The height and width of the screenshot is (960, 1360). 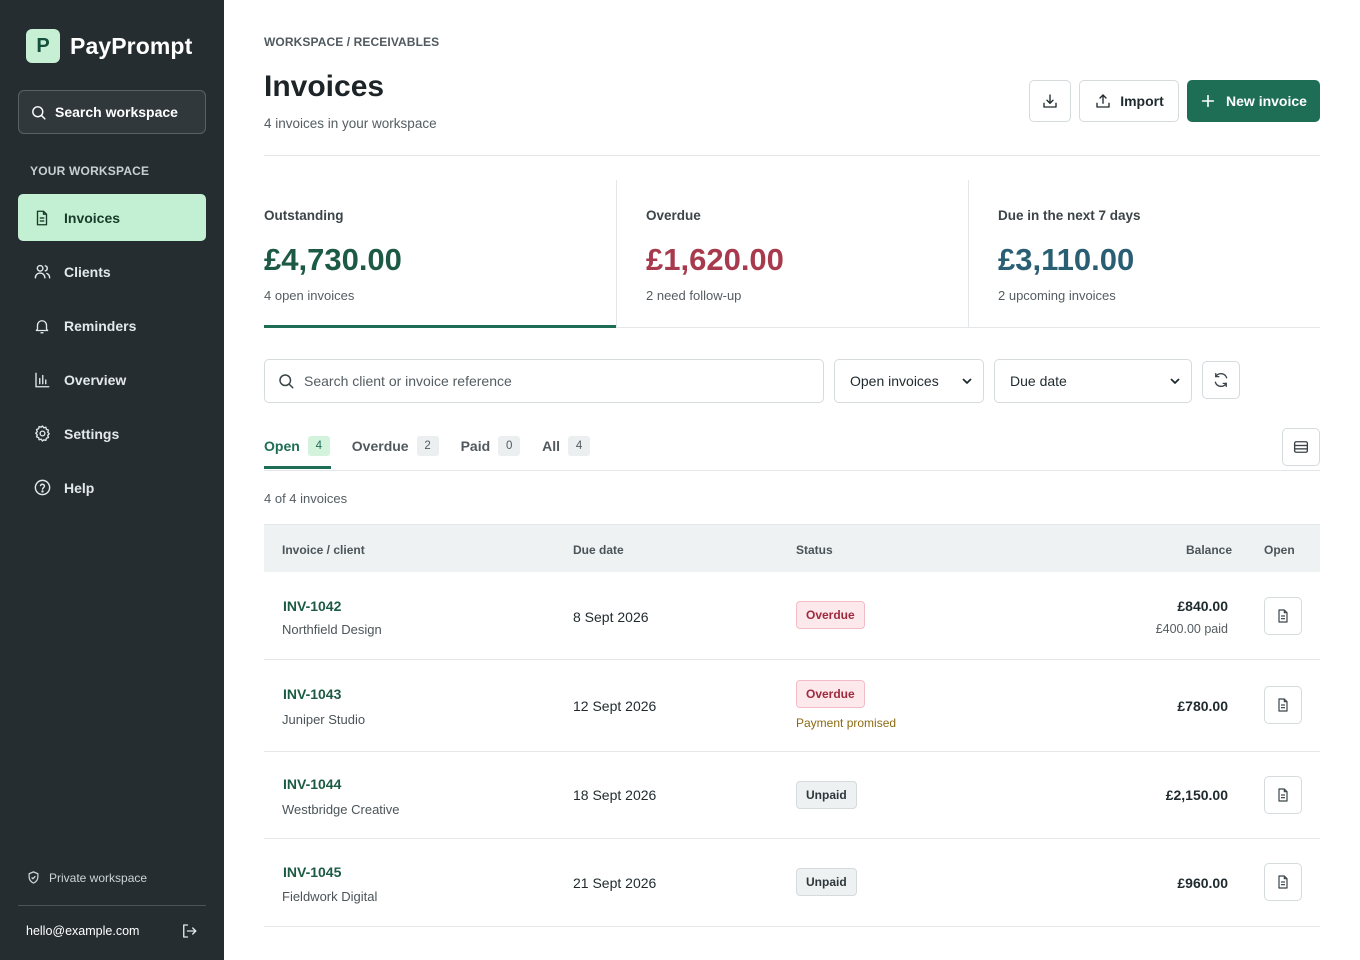 I want to click on sidebar-item-label: Help, so click(x=79, y=487).